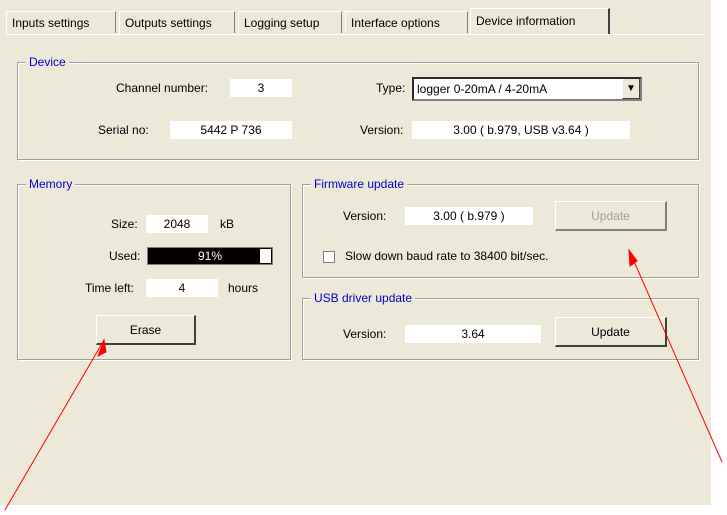  What do you see at coordinates (125, 256) in the screenshot?
I see `memory-used-label: Used:` at bounding box center [125, 256].